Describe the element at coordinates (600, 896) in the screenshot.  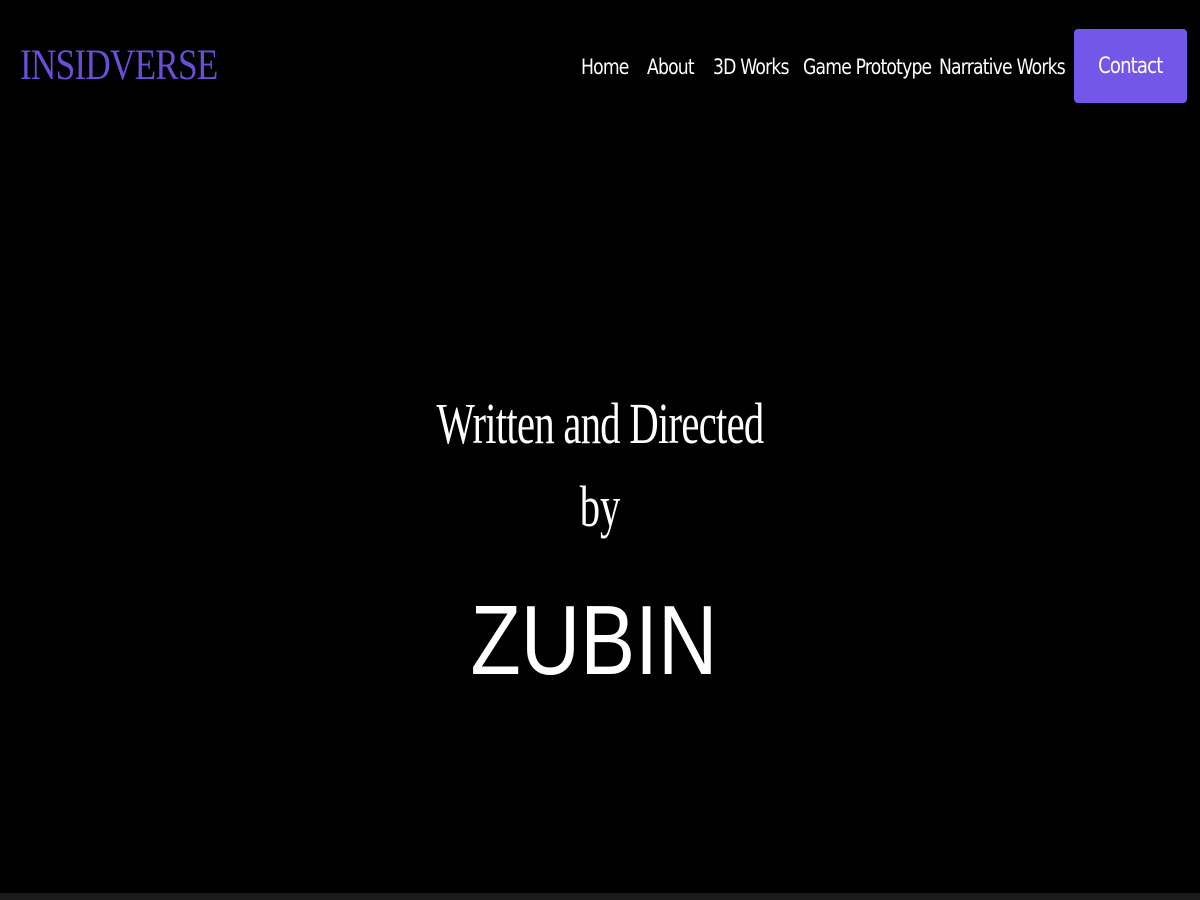
I see `page-bottom-divider` at that location.